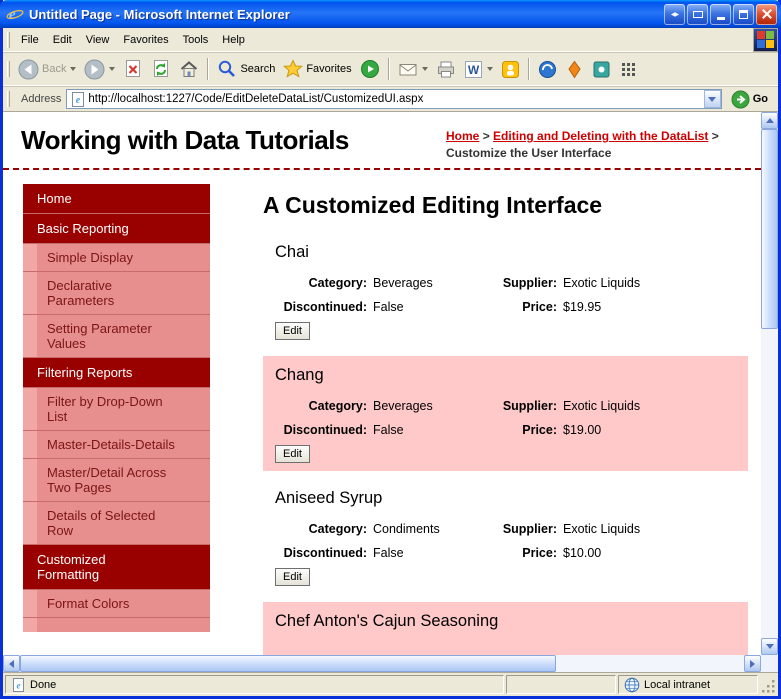 Image resolution: width=781 pixels, height=699 pixels. What do you see at coordinates (233, 40) in the screenshot?
I see `menu-help: Help` at bounding box center [233, 40].